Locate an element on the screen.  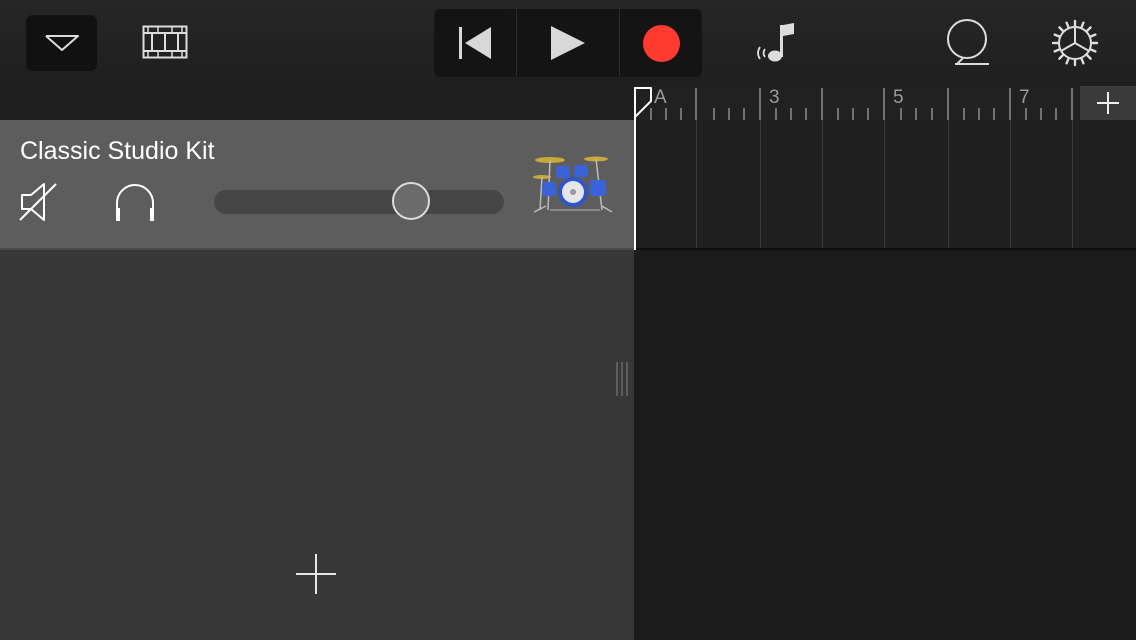
play-icon is located at coordinates (568, 43).